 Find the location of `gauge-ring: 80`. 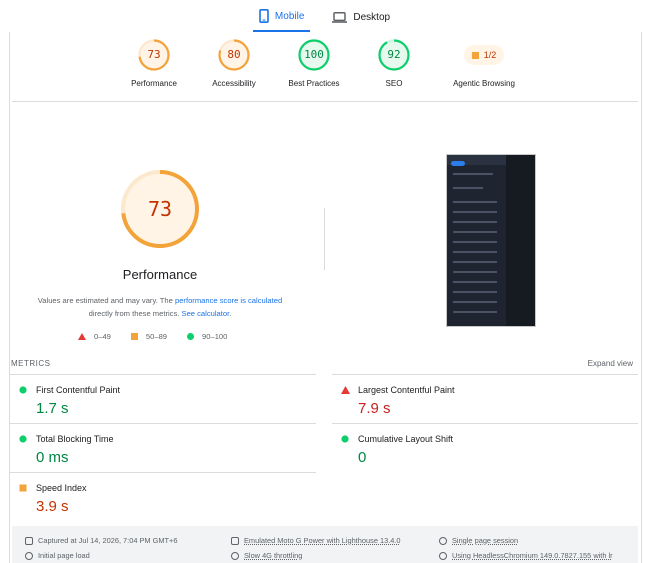

gauge-ring: 80 is located at coordinates (234, 55).